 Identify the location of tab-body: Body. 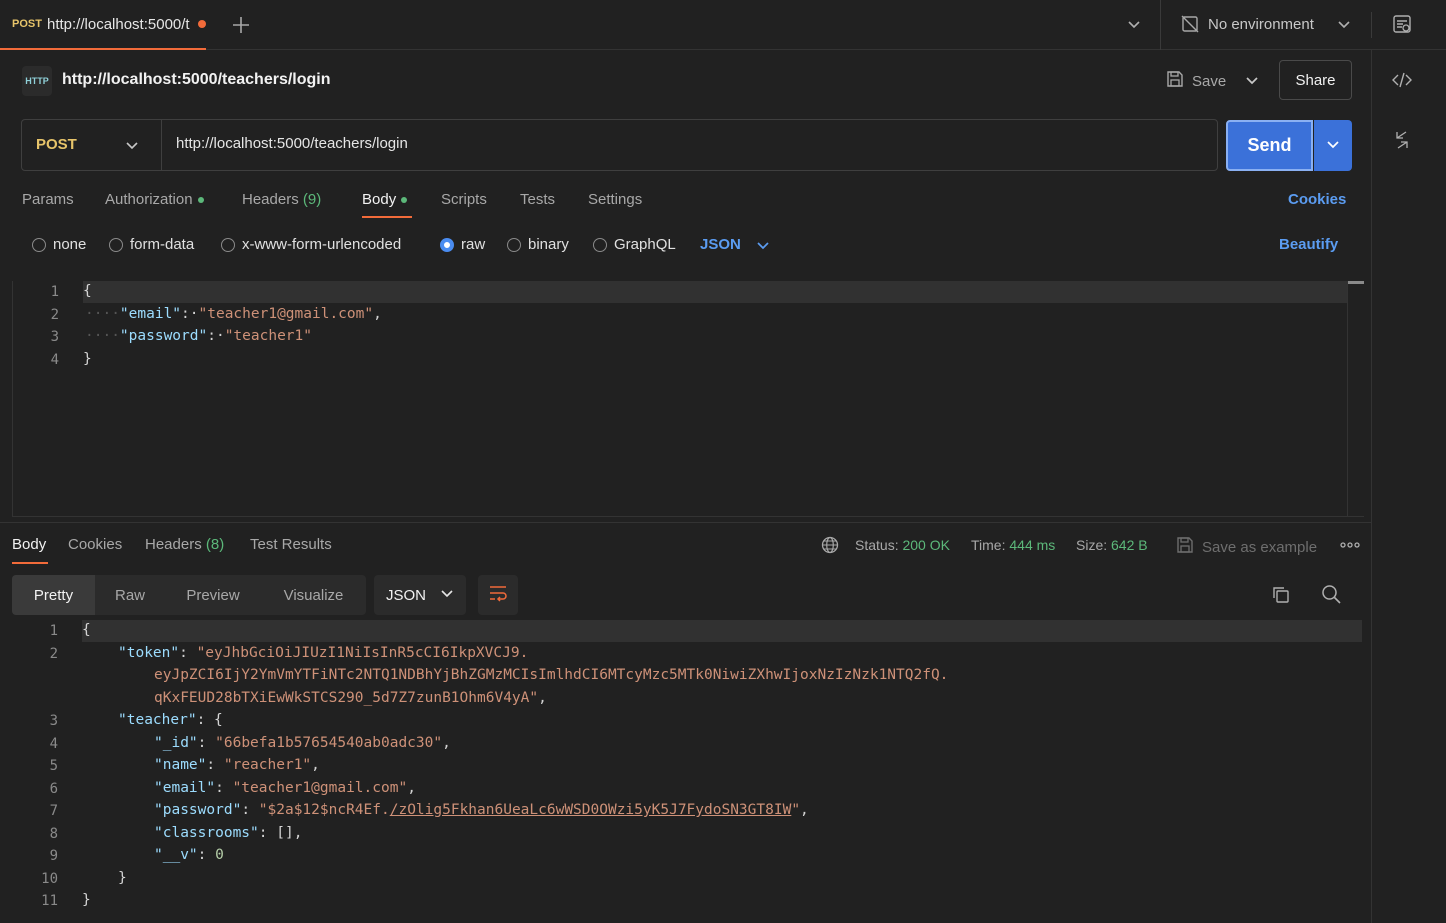
(385, 199).